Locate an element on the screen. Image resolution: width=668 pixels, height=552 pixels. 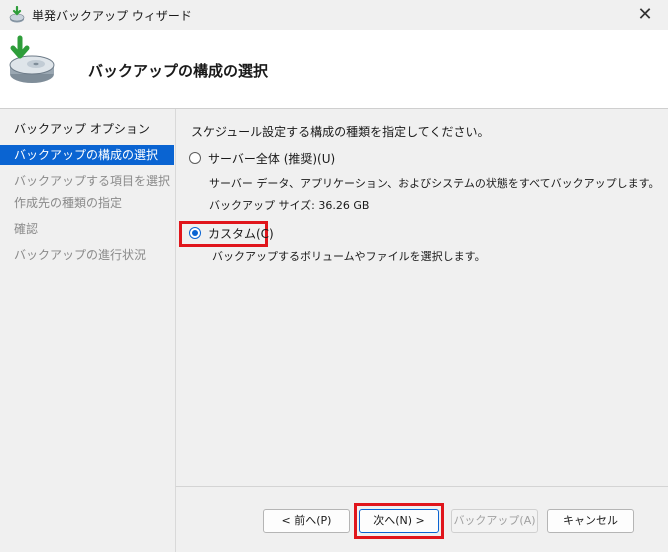
back-button: < 前へ(P) is located at coordinates (306, 521).